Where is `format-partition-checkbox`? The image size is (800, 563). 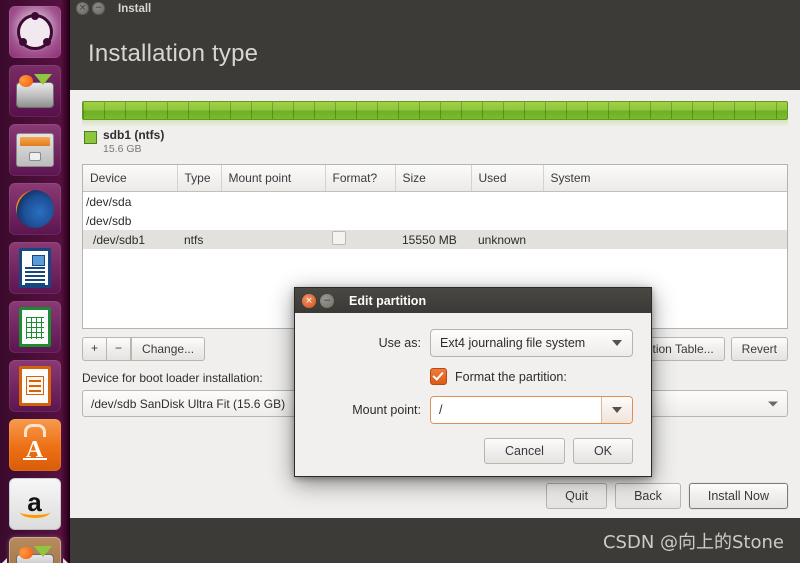
format-partition-checkbox is located at coordinates (438, 376).